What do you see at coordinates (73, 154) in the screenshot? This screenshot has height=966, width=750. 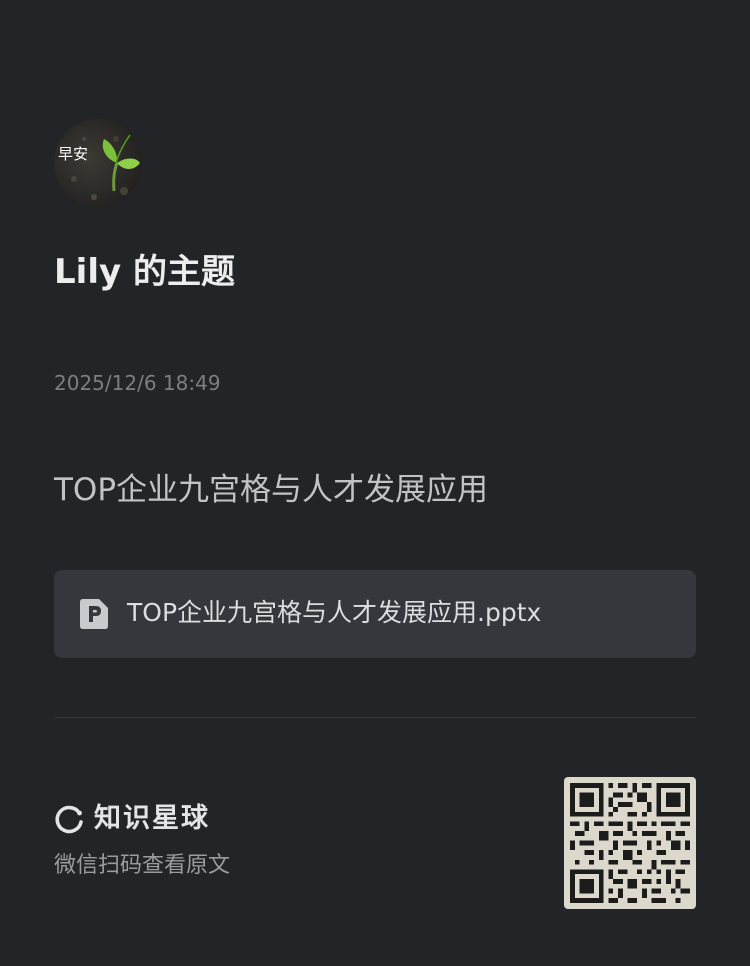 I see `svg-text: 早安` at bounding box center [73, 154].